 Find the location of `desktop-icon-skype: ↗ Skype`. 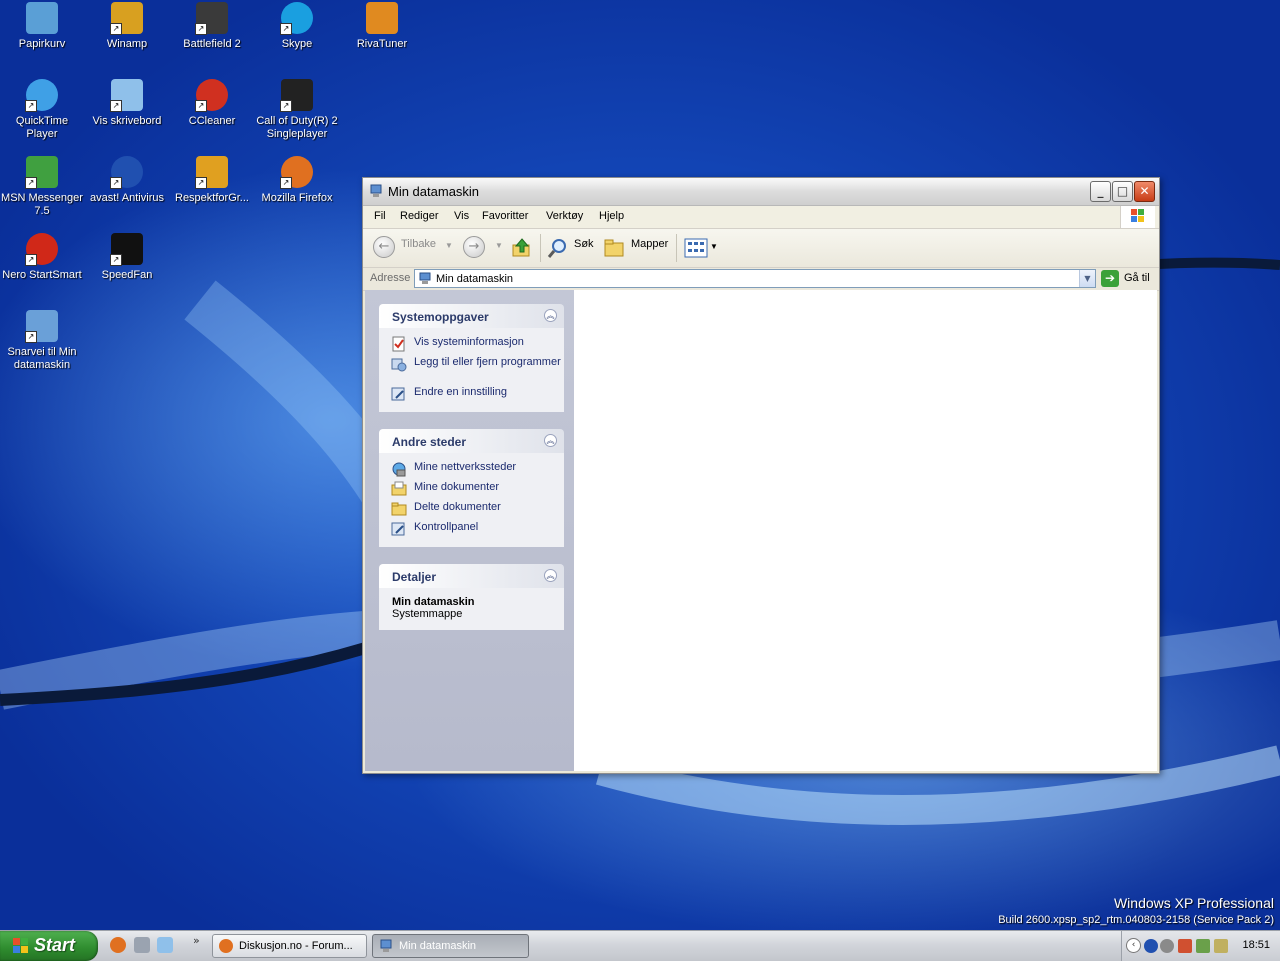

desktop-icon-skype: ↗ Skype is located at coordinates (297, 26).